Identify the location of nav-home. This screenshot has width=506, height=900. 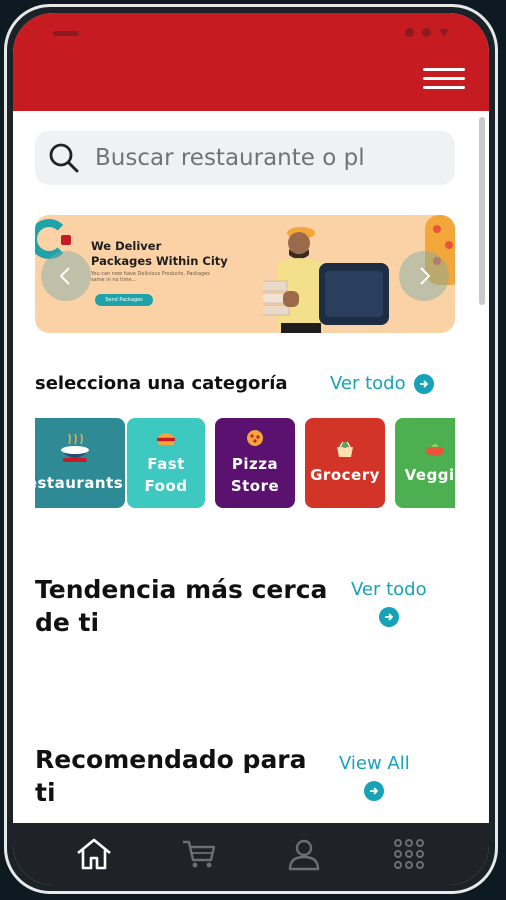
(94, 854).